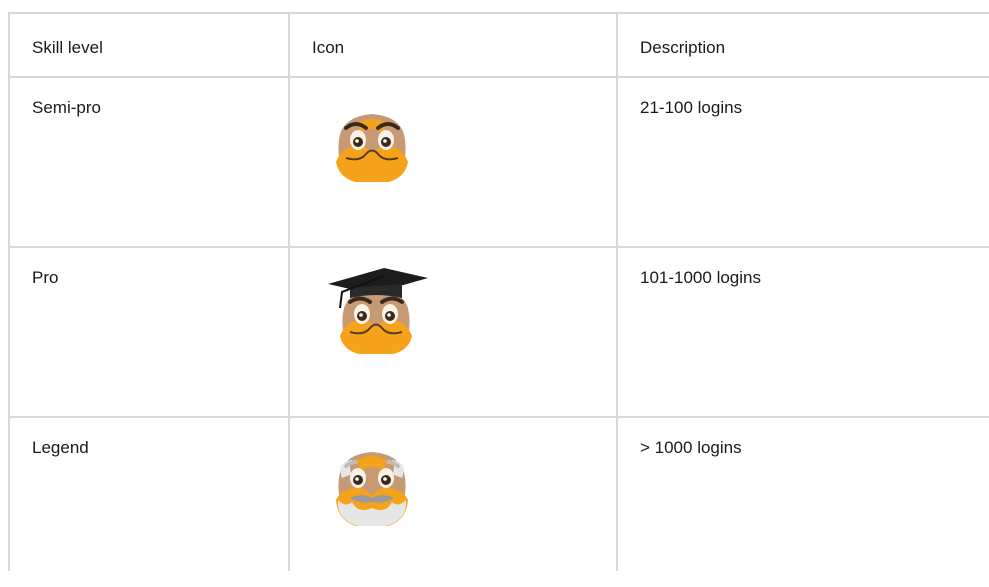 This screenshot has width=989, height=587. I want to click on skill-level-cell: Pro, so click(149, 332).